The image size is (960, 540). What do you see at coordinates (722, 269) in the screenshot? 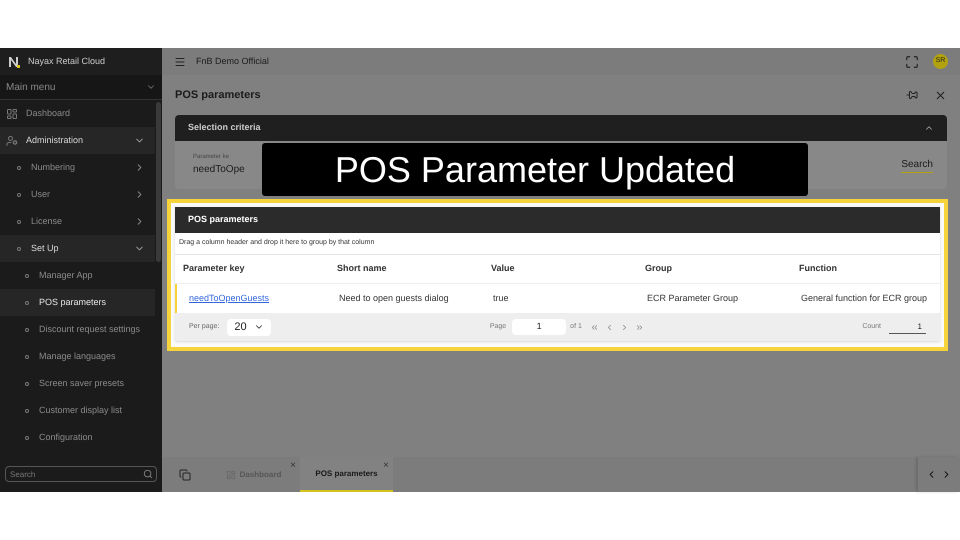
I see `column-header: Group` at bounding box center [722, 269].